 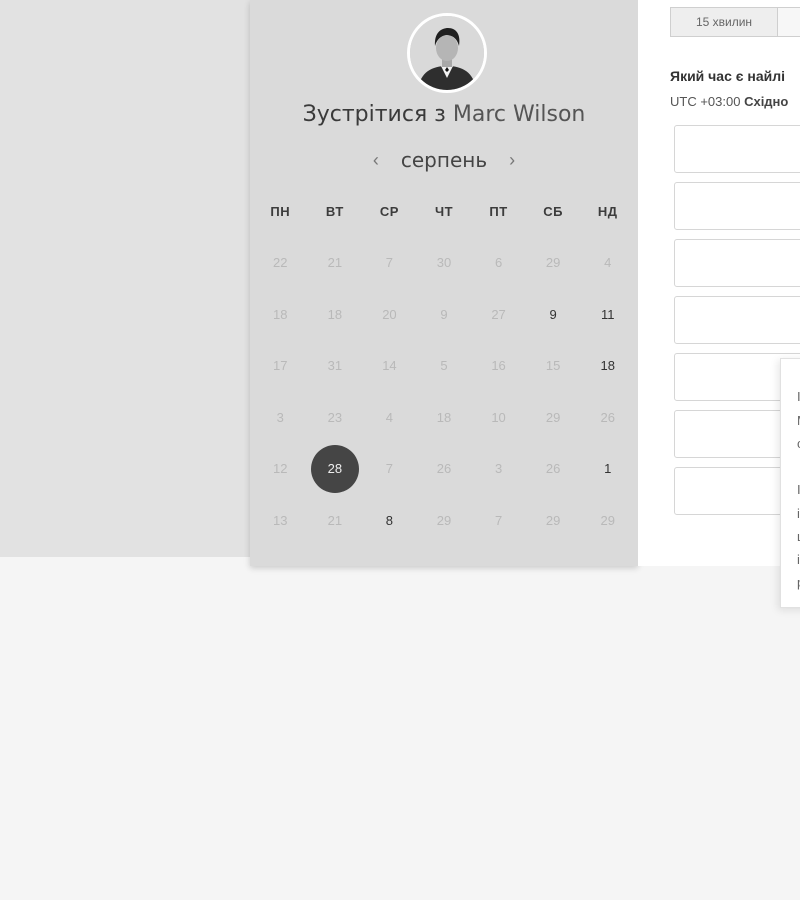 I want to click on day-number: 15, so click(x=553, y=366).